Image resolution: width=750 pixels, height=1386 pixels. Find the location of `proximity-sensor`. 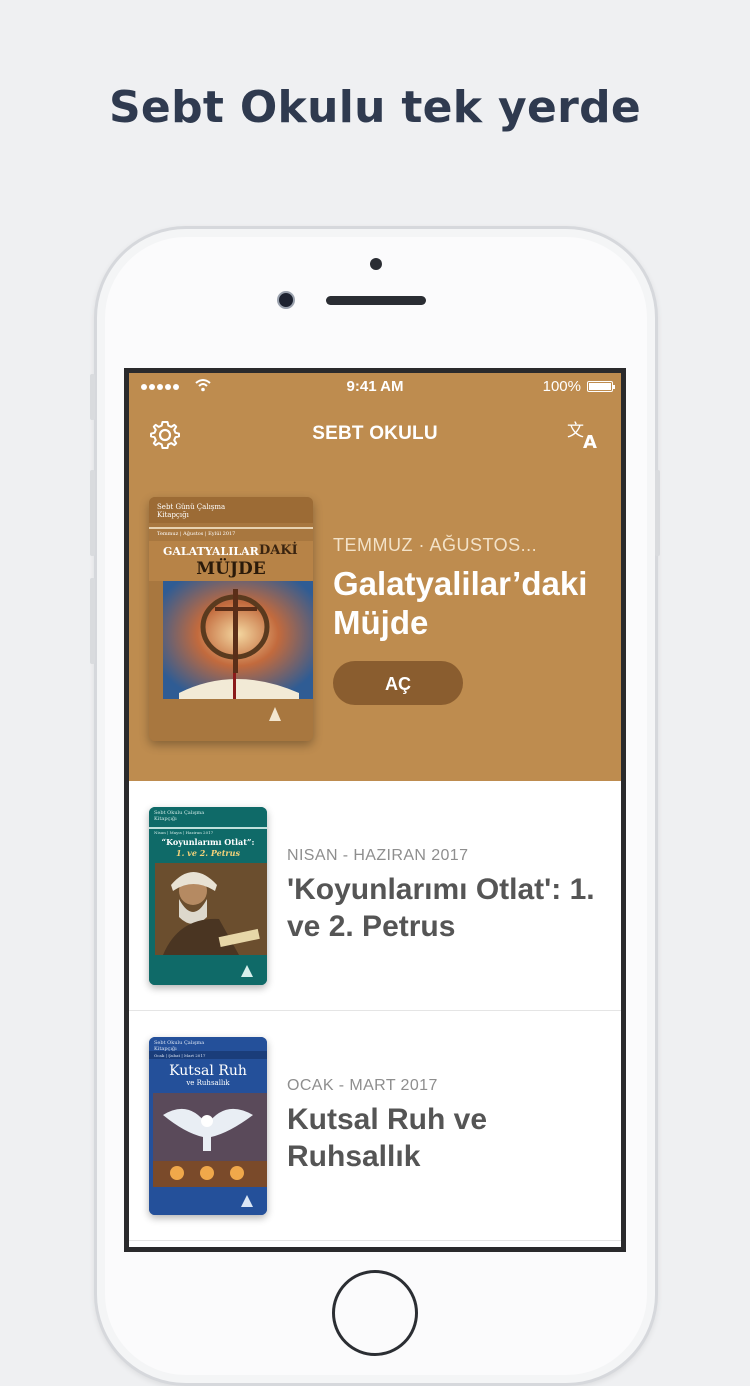

proximity-sensor is located at coordinates (376, 264).